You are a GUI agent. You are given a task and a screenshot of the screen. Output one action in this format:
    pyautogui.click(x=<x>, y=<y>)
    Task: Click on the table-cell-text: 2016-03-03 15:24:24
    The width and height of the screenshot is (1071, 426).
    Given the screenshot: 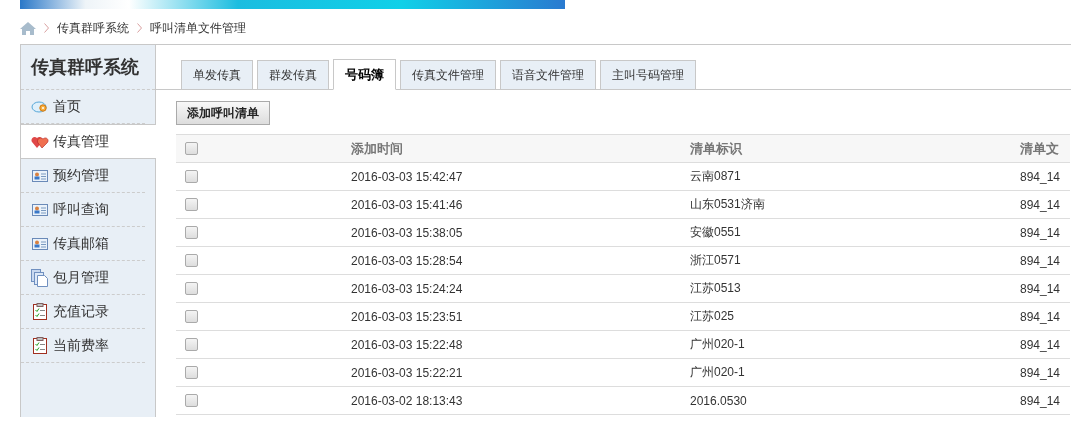 What is the action you would take?
    pyautogui.click(x=407, y=288)
    